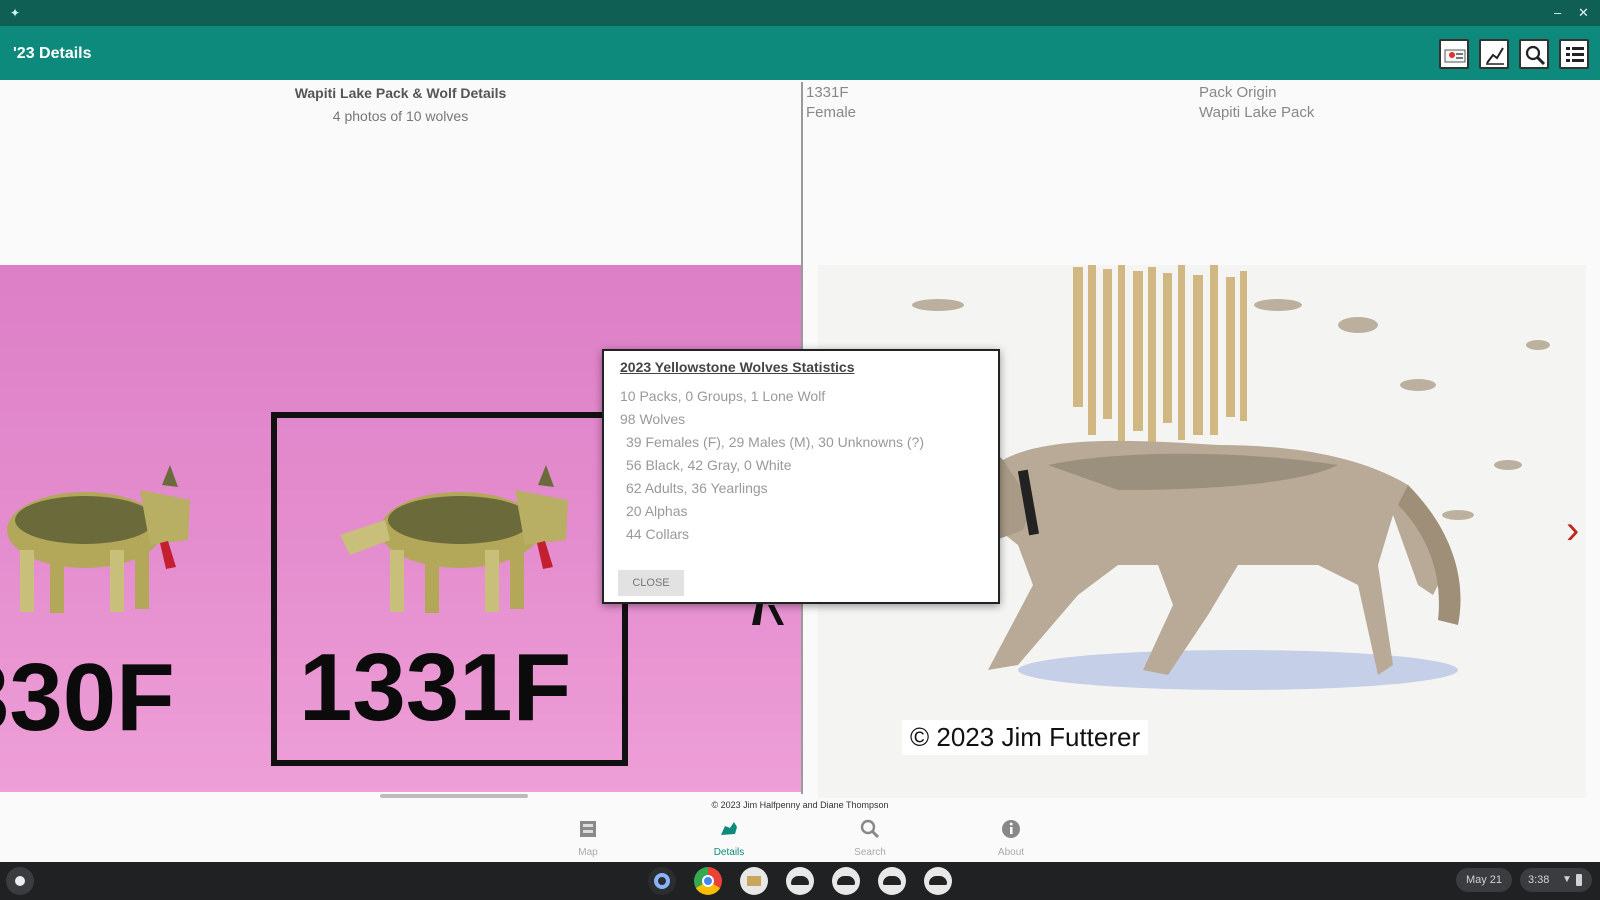 The image size is (1600, 900). I want to click on stat-line: 10 Packs, 0 Groups, 1 Lone Wolf, so click(723, 396).